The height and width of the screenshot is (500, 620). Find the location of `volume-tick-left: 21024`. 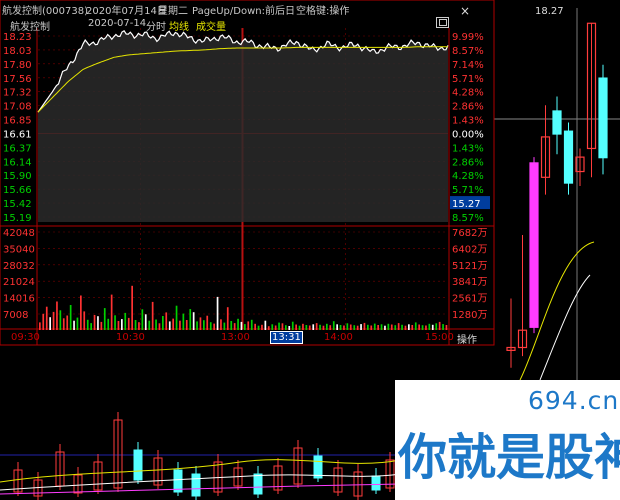

volume-tick-left: 21024 is located at coordinates (19, 282).